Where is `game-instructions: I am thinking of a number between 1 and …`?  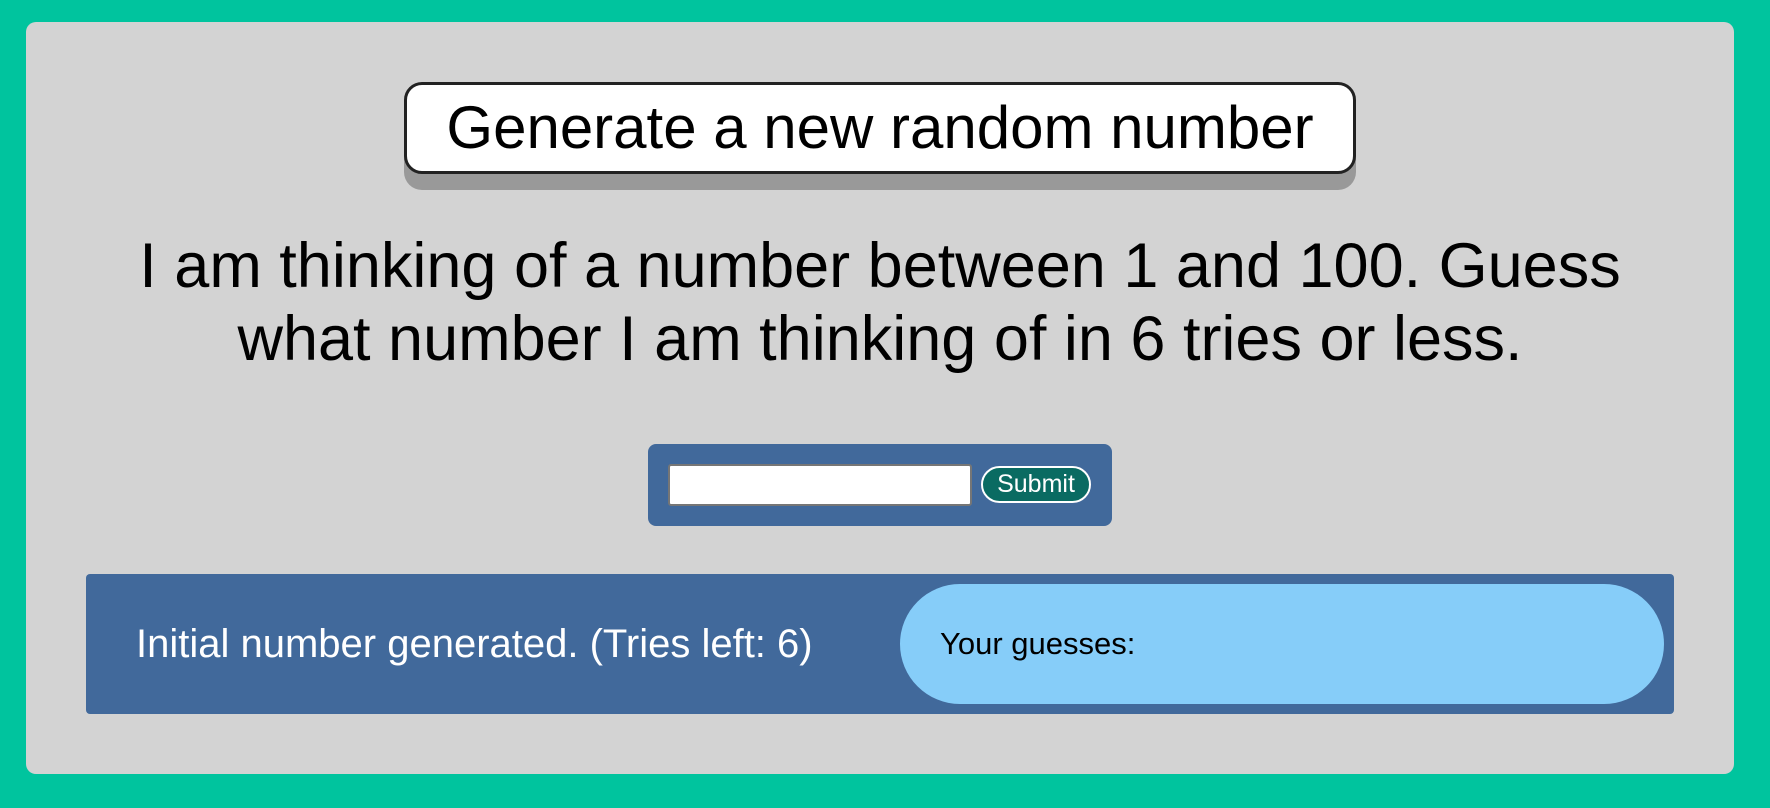
game-instructions: I am thinking of a number between 1 and … is located at coordinates (880, 302).